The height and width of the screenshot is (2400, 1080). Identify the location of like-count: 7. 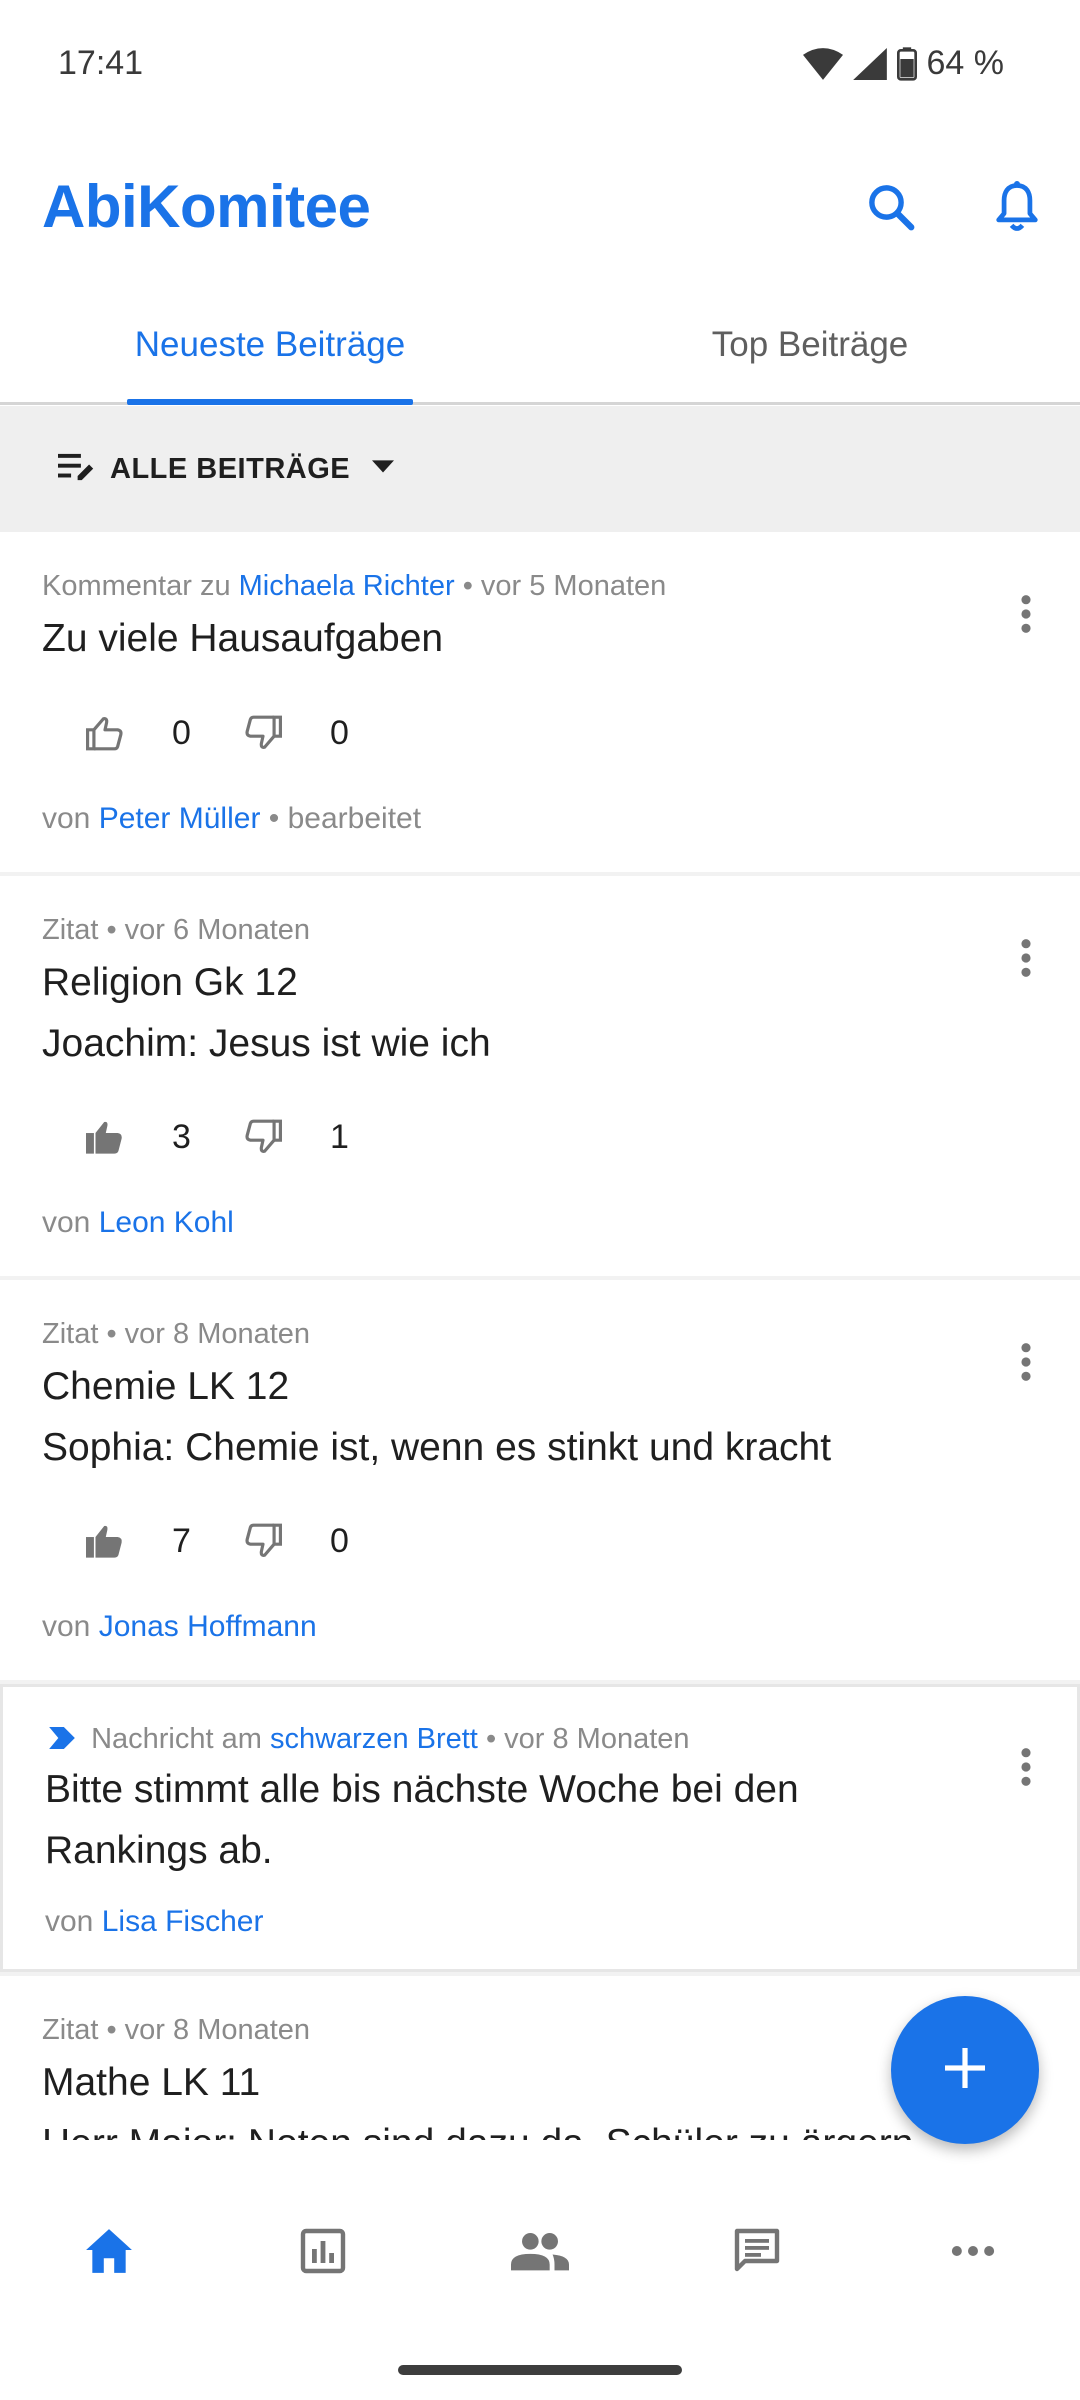
(181, 1540).